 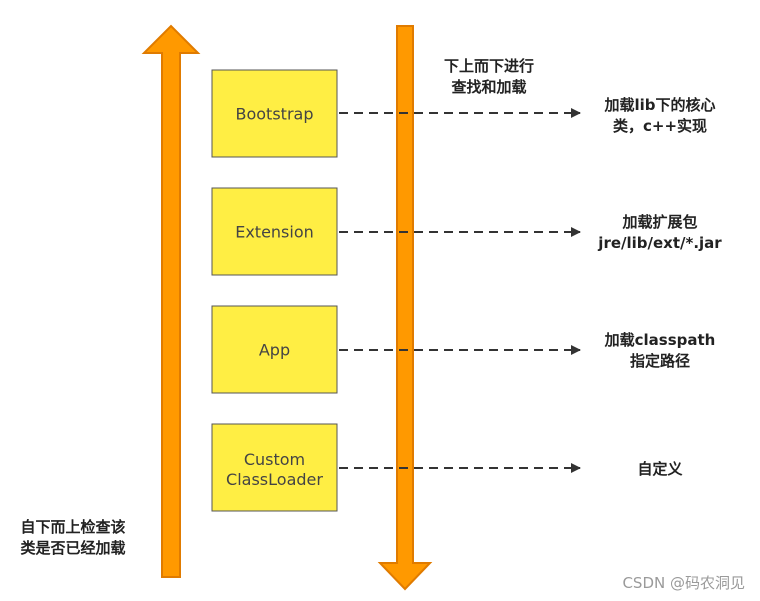 What do you see at coordinates (274, 459) in the screenshot?
I see `loader-name-line1: Custom` at bounding box center [274, 459].